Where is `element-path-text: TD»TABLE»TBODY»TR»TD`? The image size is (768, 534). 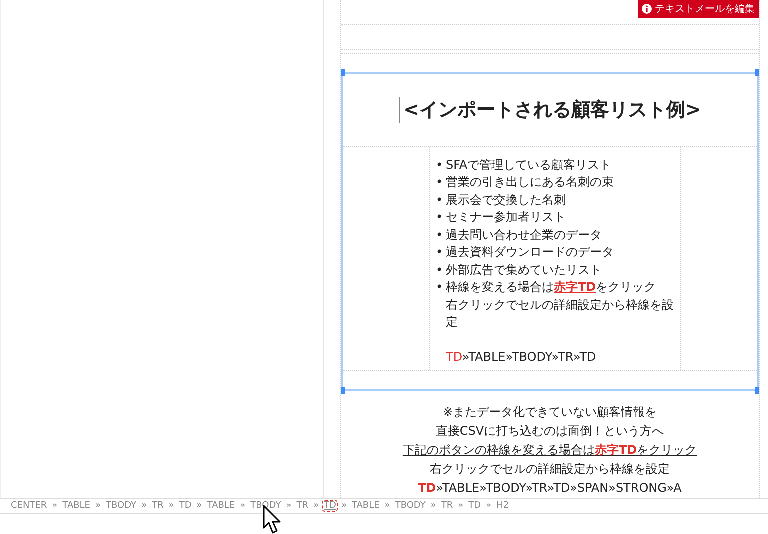 element-path-text: TD»TABLE»TBODY»TR»TD is located at coordinates (522, 357).